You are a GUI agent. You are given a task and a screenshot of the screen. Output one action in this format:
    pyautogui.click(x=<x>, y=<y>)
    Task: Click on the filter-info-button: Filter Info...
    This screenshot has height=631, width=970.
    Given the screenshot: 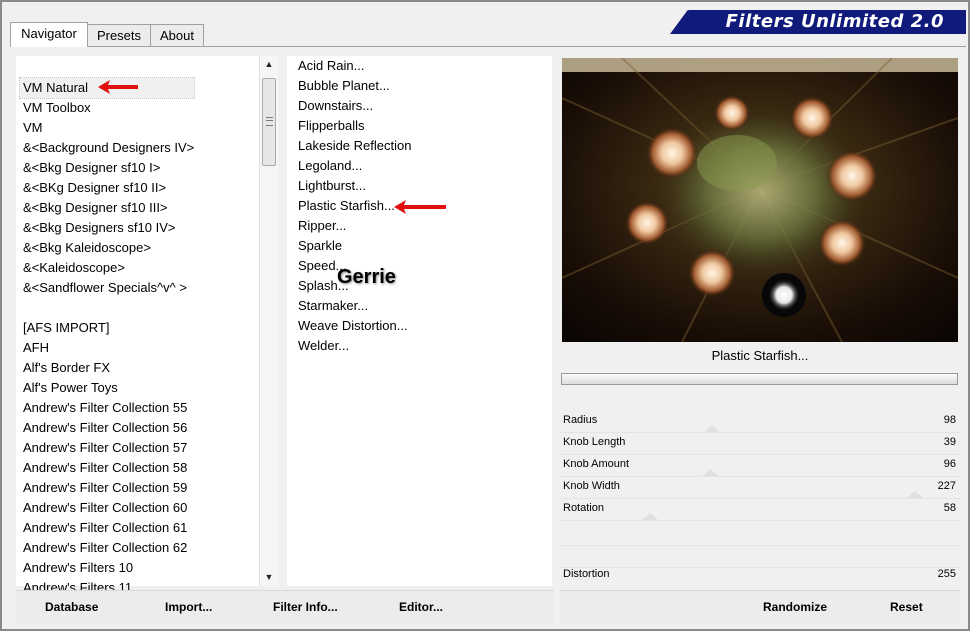 What is the action you would take?
    pyautogui.click(x=305, y=607)
    